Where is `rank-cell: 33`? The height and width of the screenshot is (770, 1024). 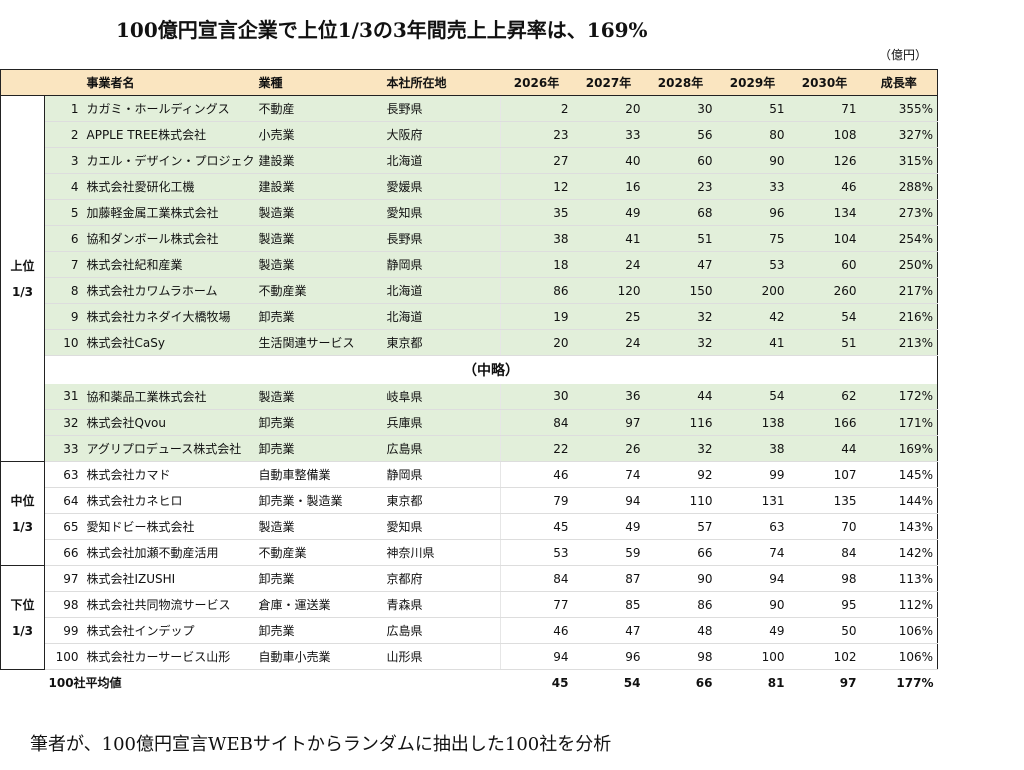
rank-cell: 33 is located at coordinates (63, 448).